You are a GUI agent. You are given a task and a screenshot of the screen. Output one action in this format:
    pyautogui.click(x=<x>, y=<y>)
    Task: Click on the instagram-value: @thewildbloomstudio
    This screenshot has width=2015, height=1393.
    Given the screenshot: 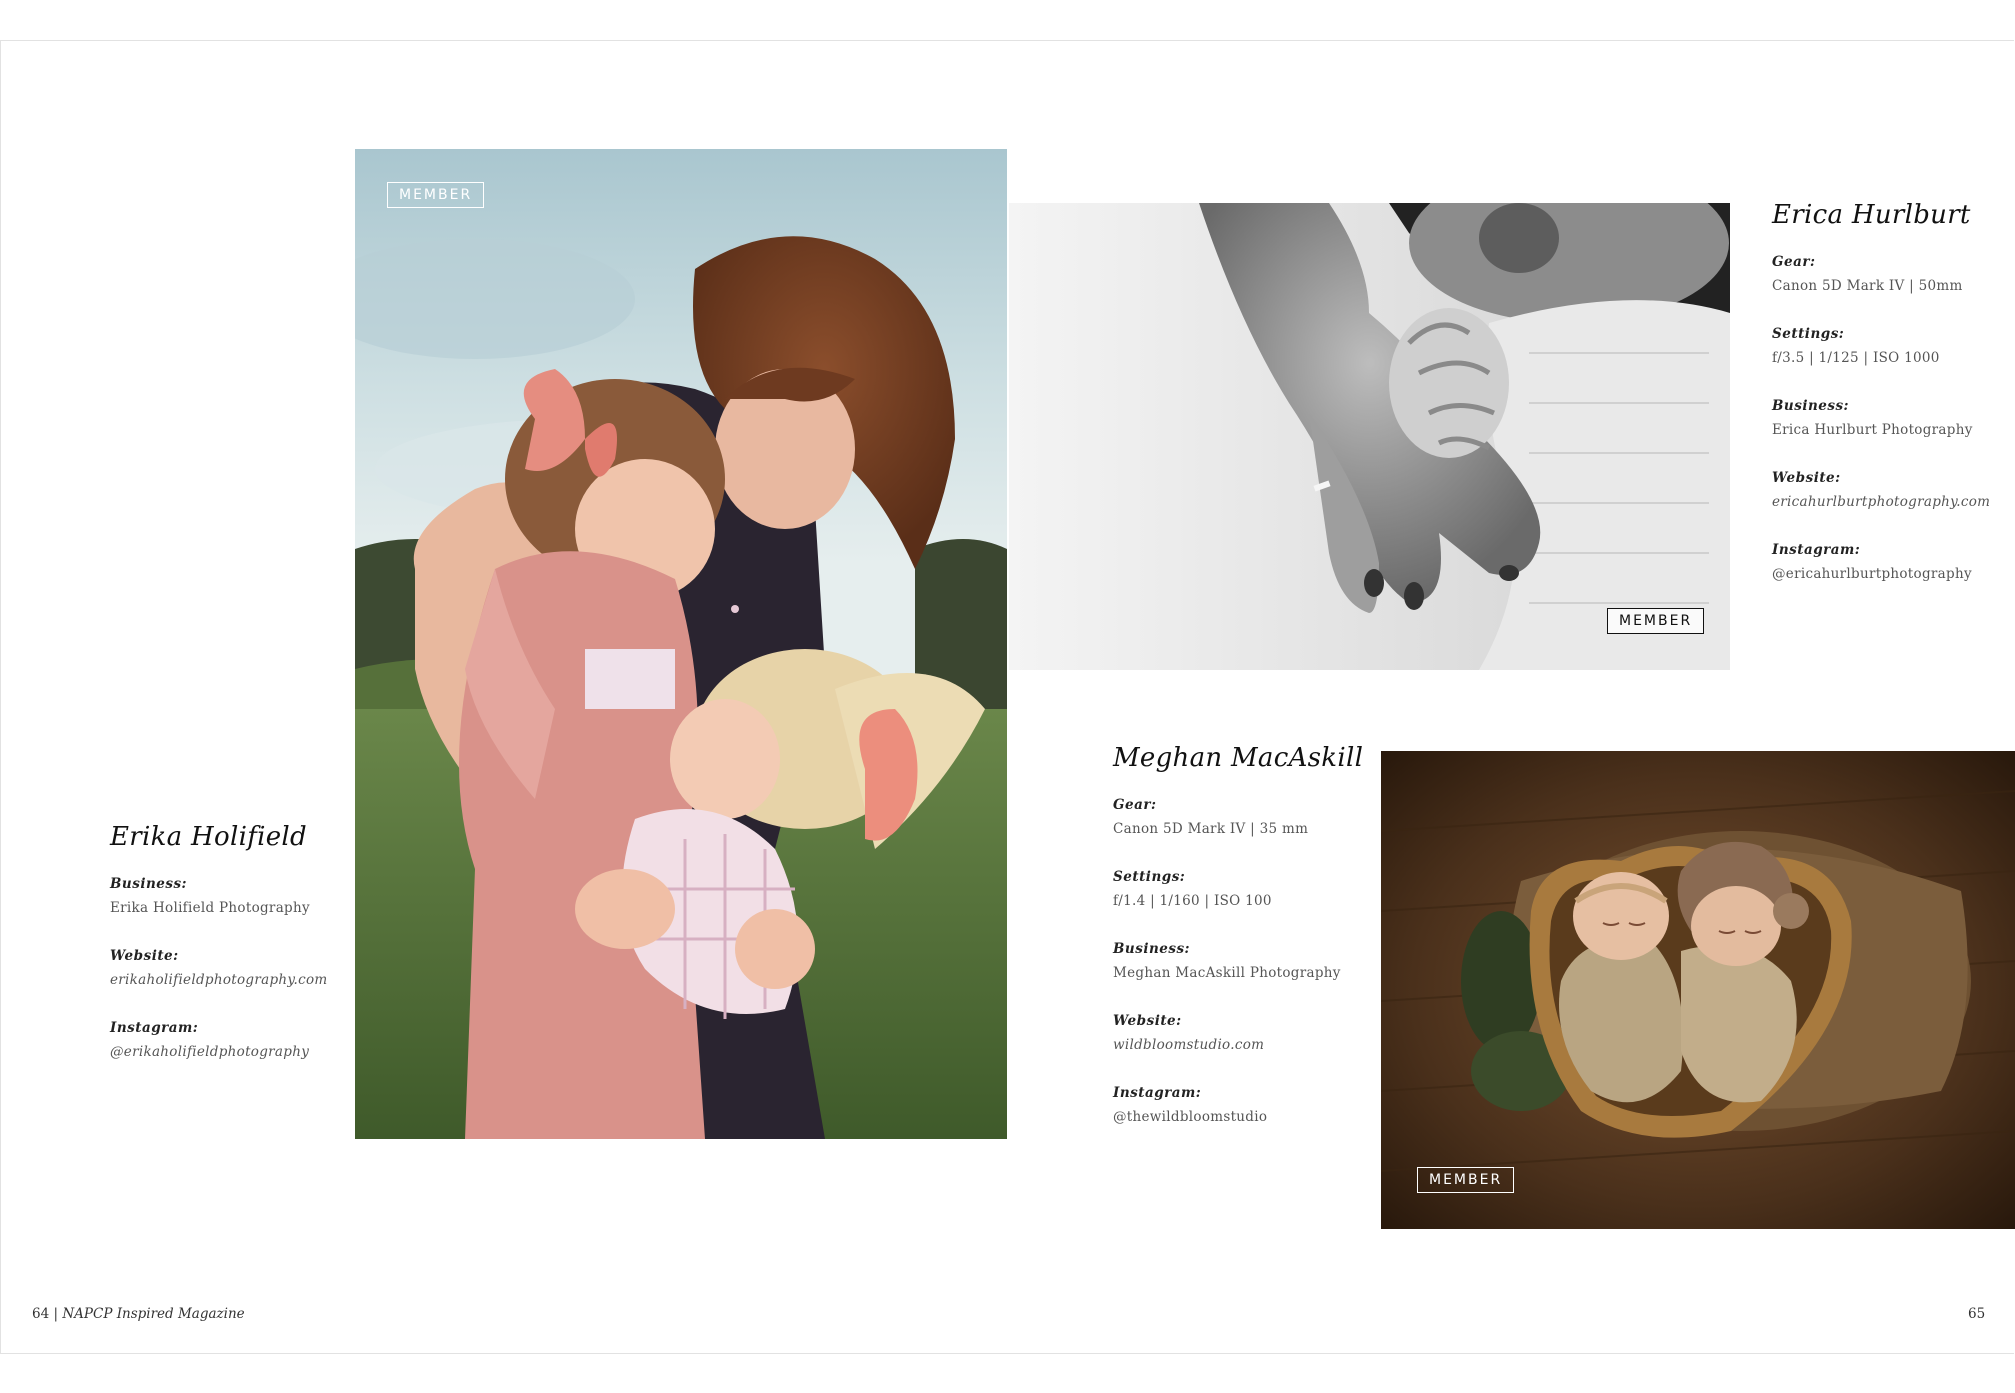 What is the action you would take?
    pyautogui.click(x=1243, y=1117)
    